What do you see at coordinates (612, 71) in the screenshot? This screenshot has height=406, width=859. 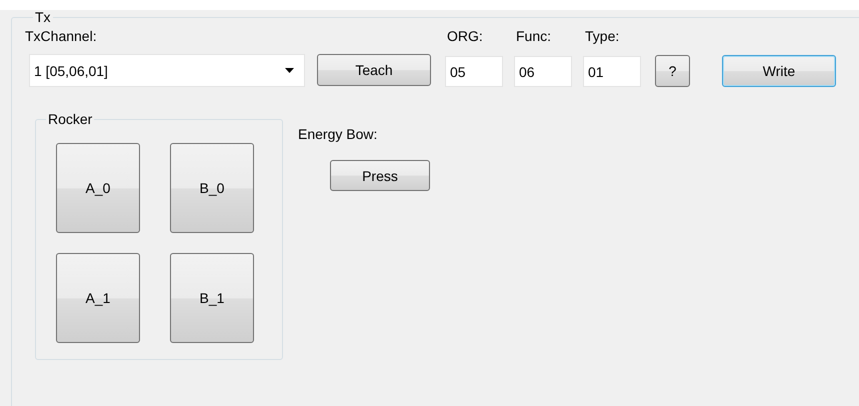 I see `input-field: 01` at bounding box center [612, 71].